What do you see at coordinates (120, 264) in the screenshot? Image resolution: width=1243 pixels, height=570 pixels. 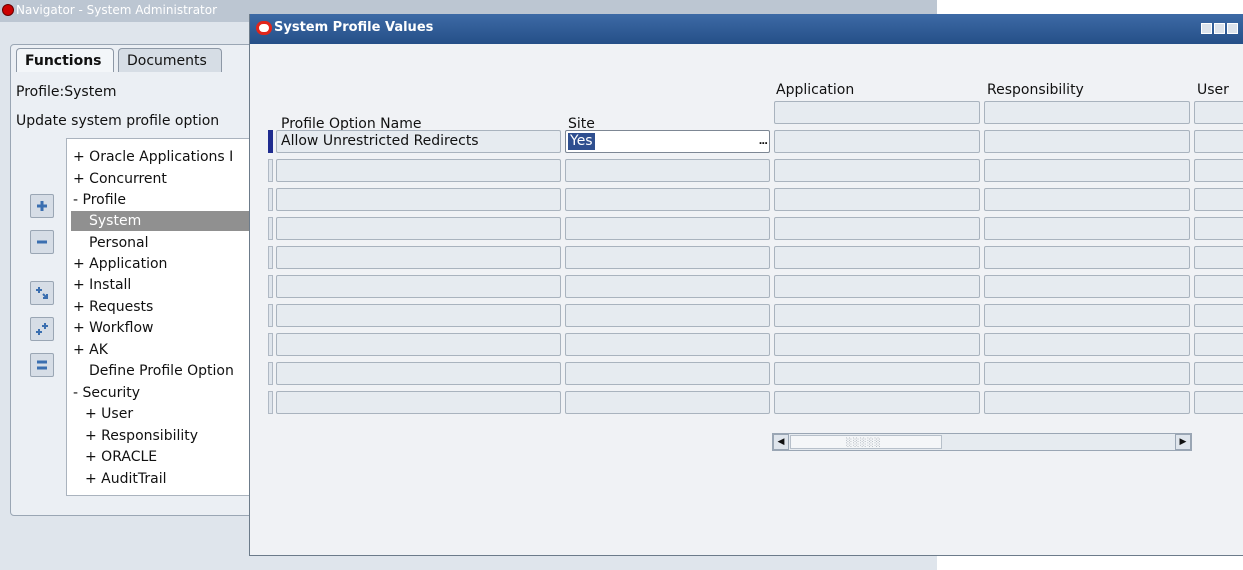 I see `tree-item-application: + Application` at bounding box center [120, 264].